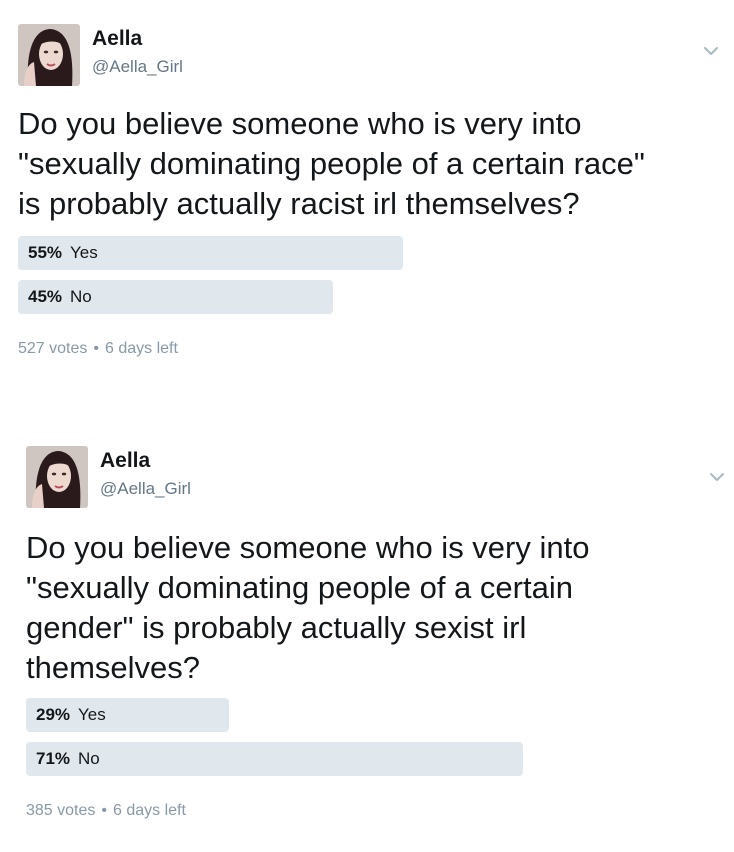 The width and height of the screenshot is (734, 852). I want to click on poll-option-yes: 29% Yes, so click(286, 715).